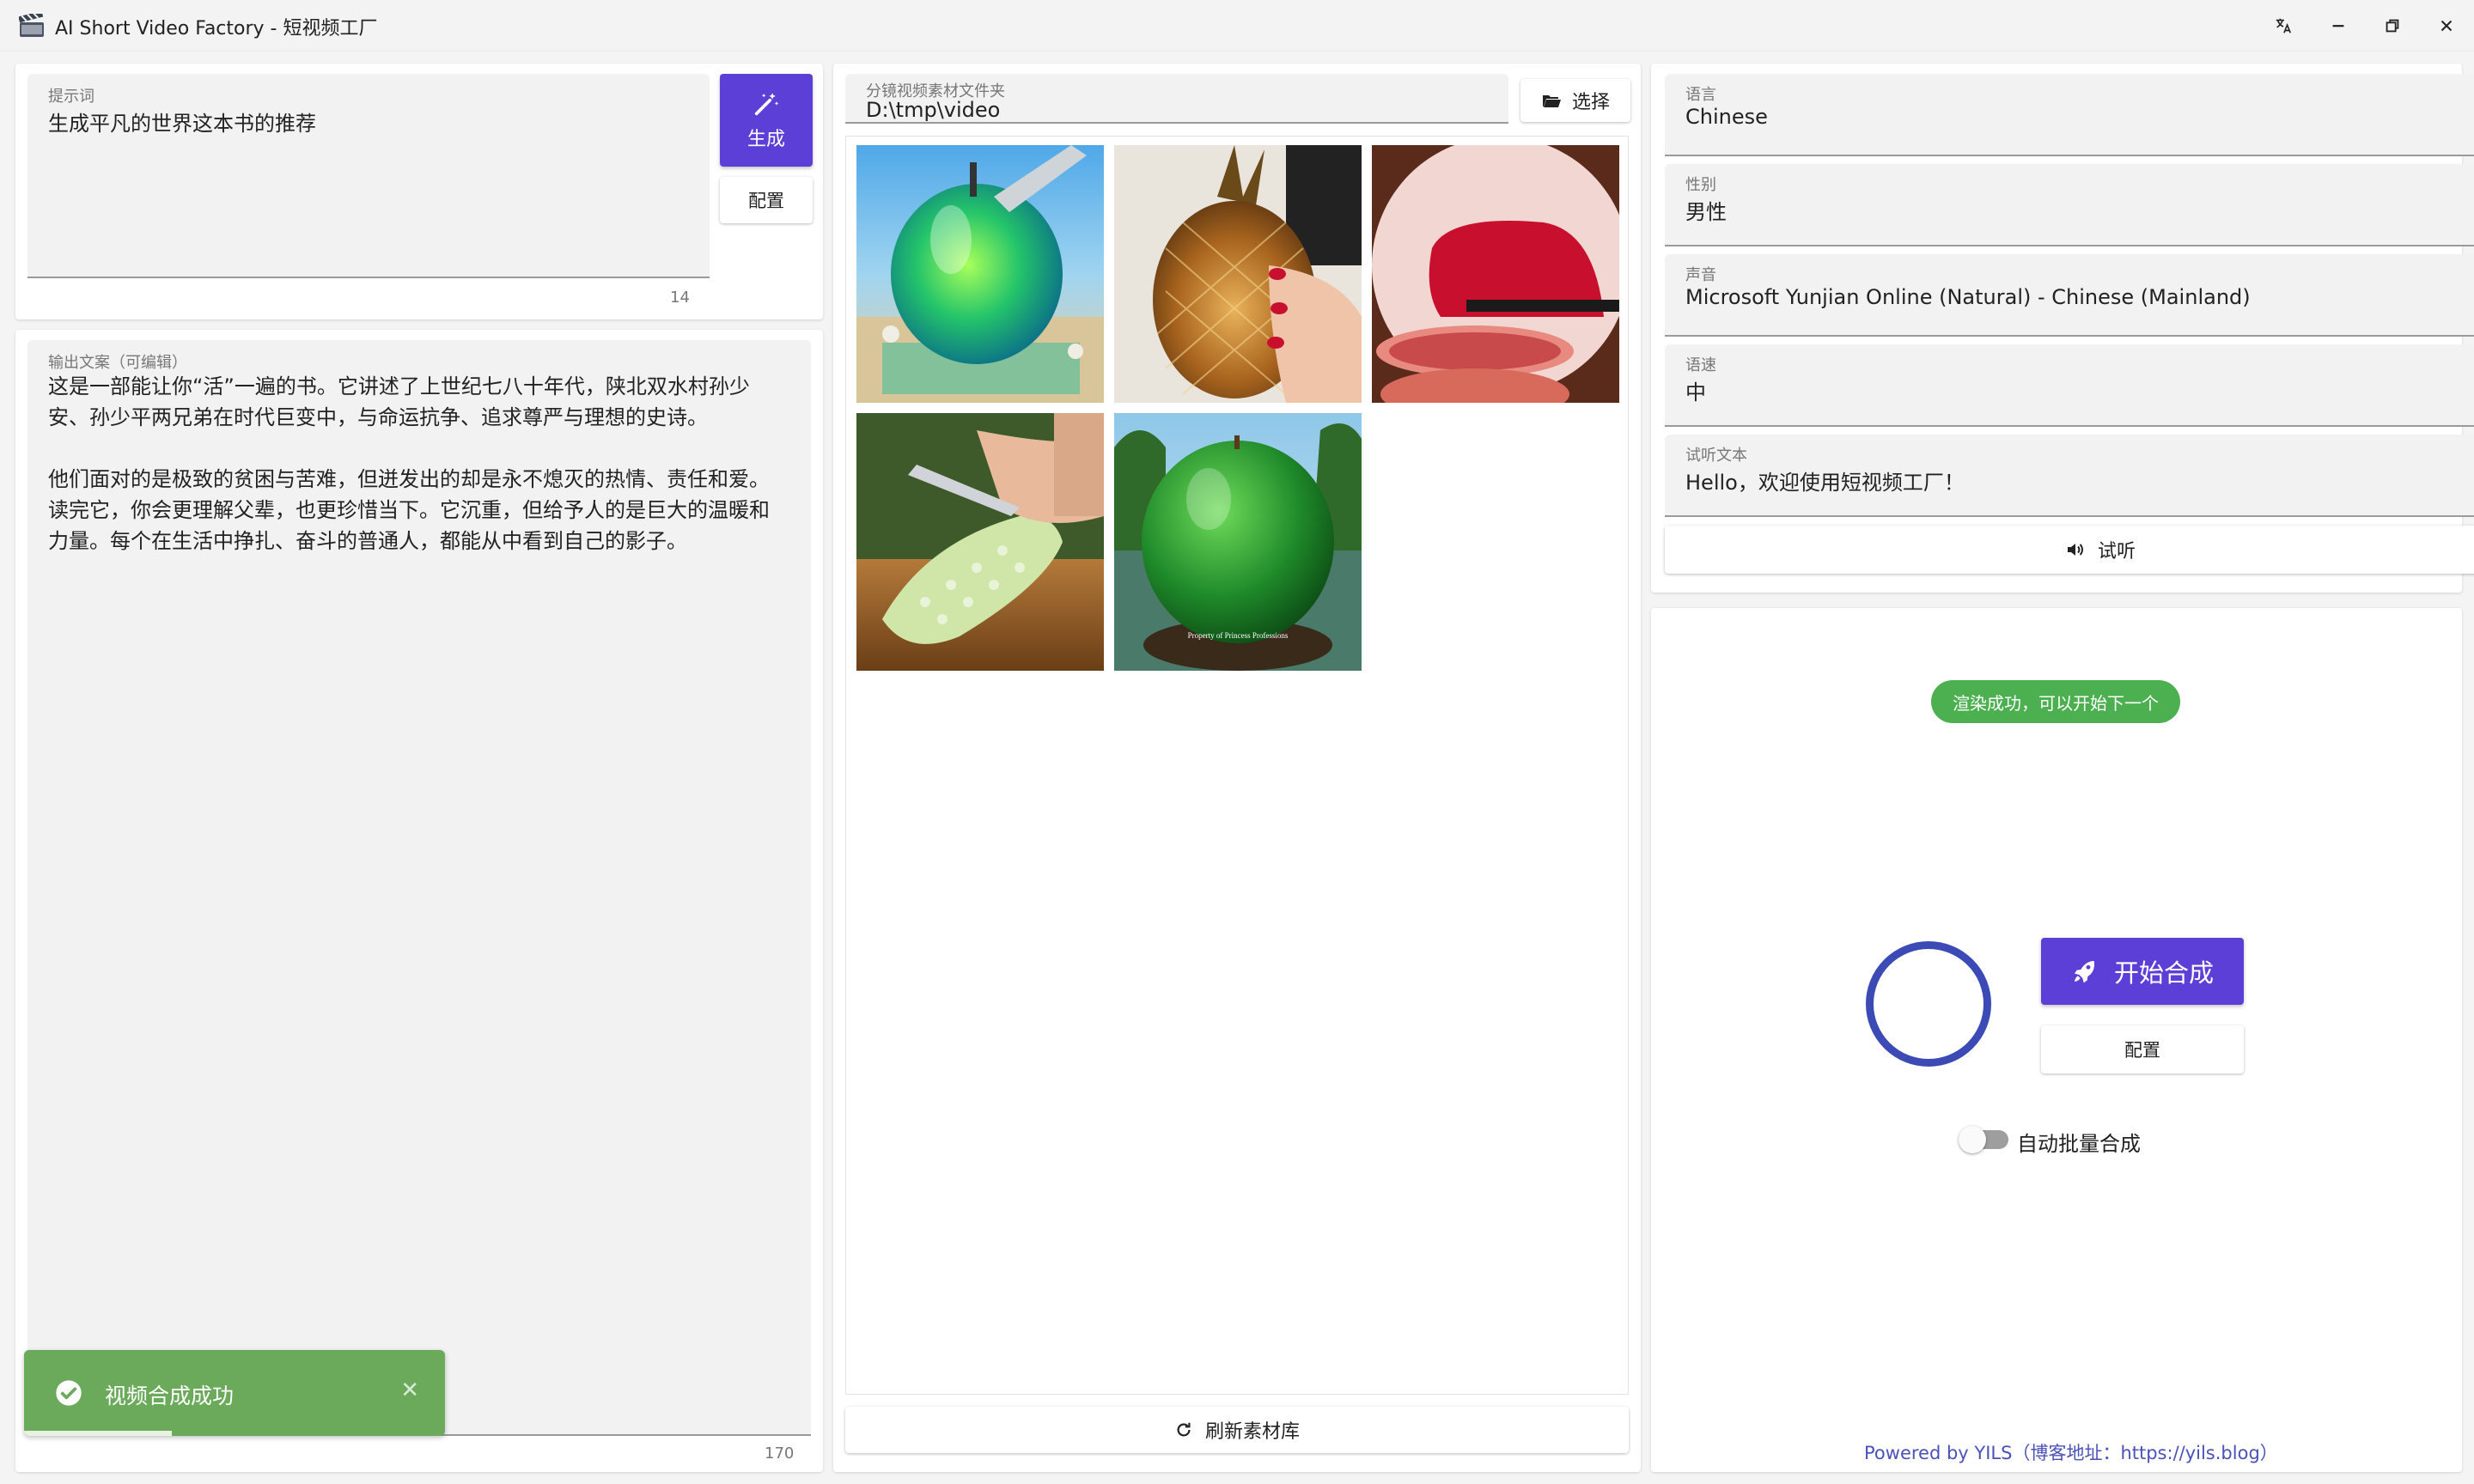 The image size is (2474, 1484). I want to click on gender-label: 性别, so click(1700, 185).